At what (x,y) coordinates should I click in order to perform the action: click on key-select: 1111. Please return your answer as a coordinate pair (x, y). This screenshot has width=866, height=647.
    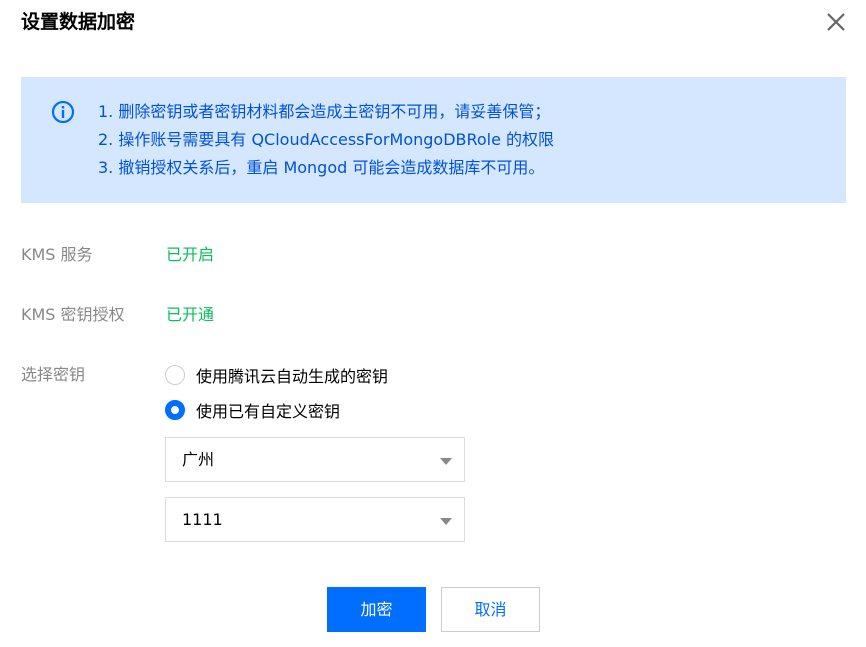
    Looking at the image, I should click on (315, 519).